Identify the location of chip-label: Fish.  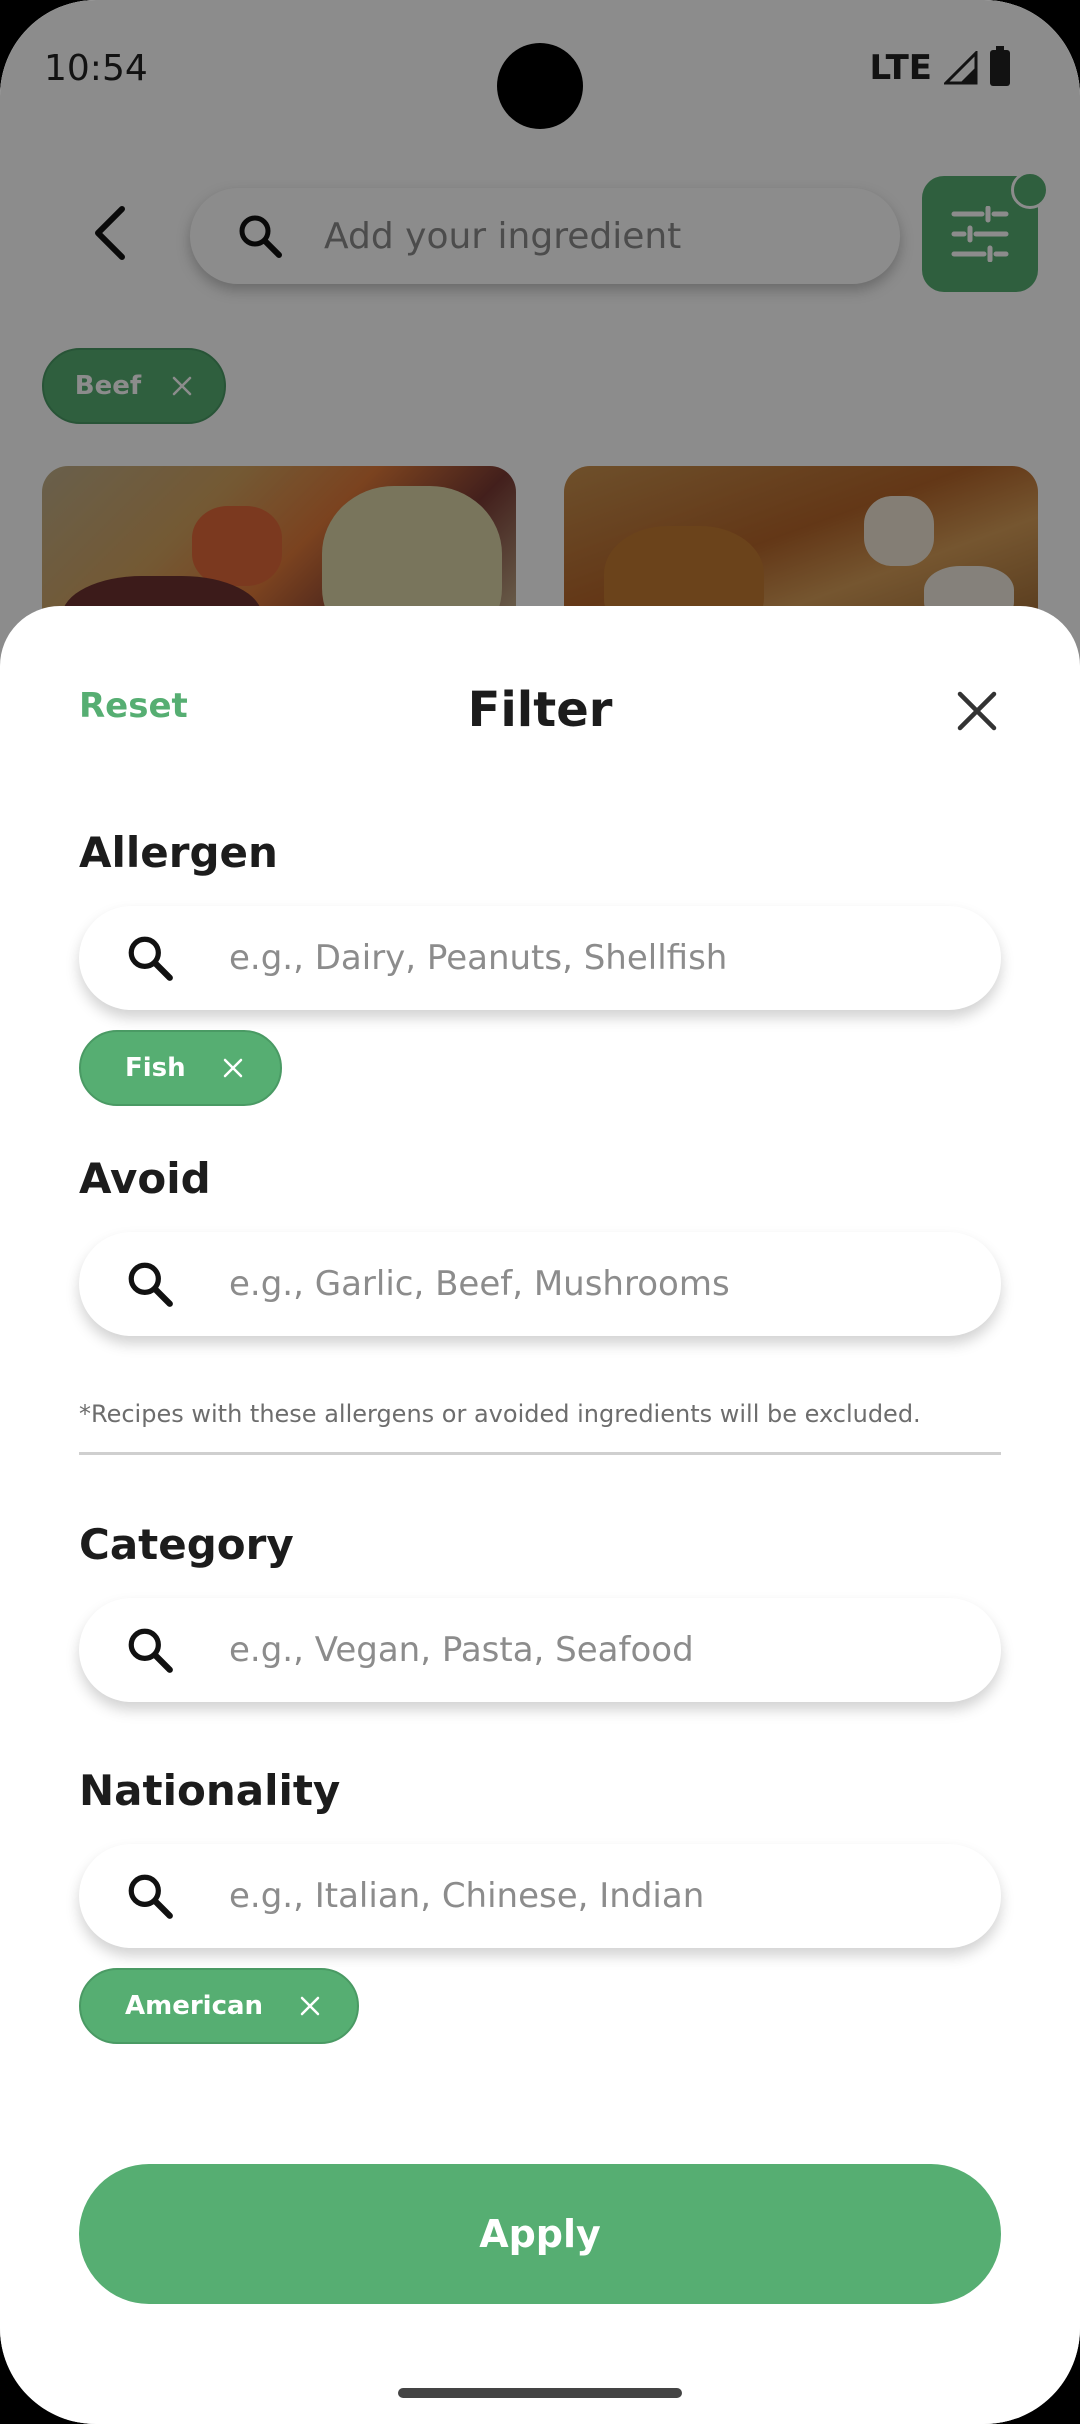
(155, 1068).